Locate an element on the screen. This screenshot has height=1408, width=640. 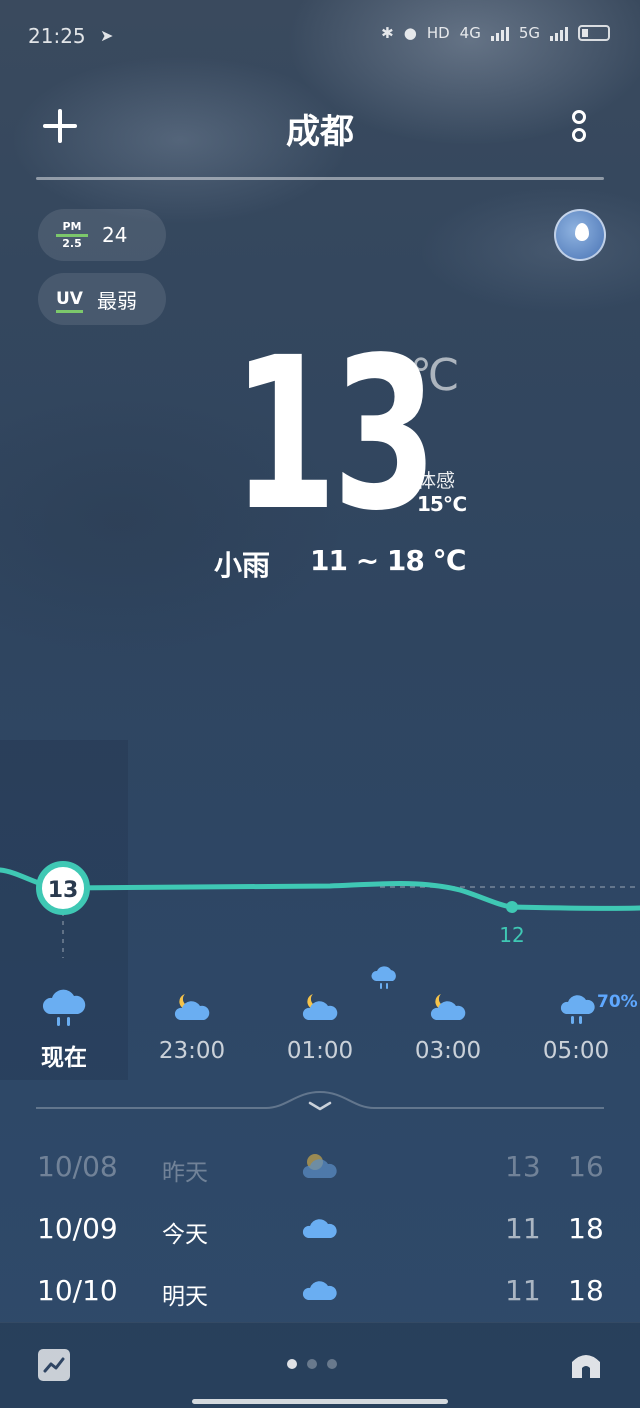
status-icons: ✱ ● HD 4G 5G is located at coordinates (495, 33).